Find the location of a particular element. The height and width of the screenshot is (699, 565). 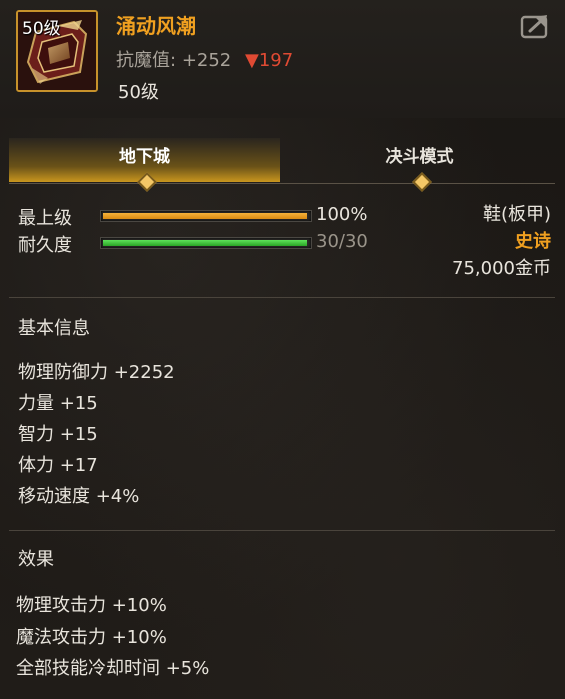

effect-item: 全部技能冷却时间 +5% is located at coordinates (113, 668).